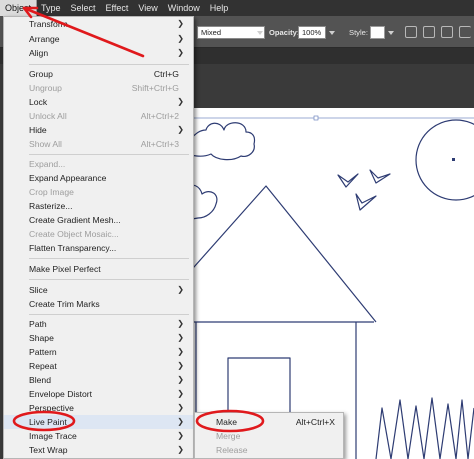 The image size is (474, 459). I want to click on menu-view: View, so click(147, 8).